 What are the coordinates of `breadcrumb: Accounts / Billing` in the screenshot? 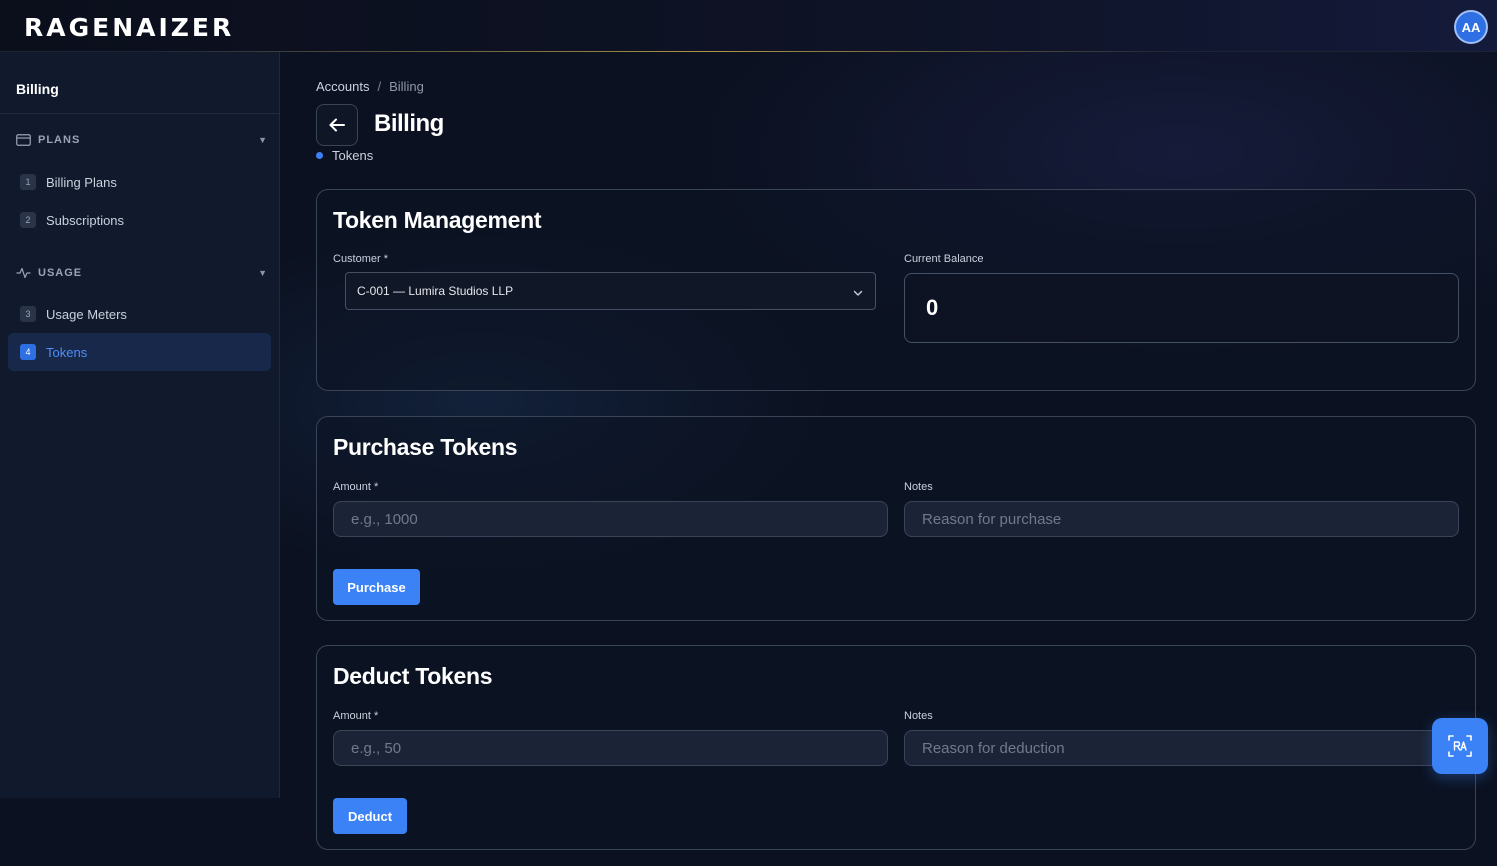 It's located at (370, 86).